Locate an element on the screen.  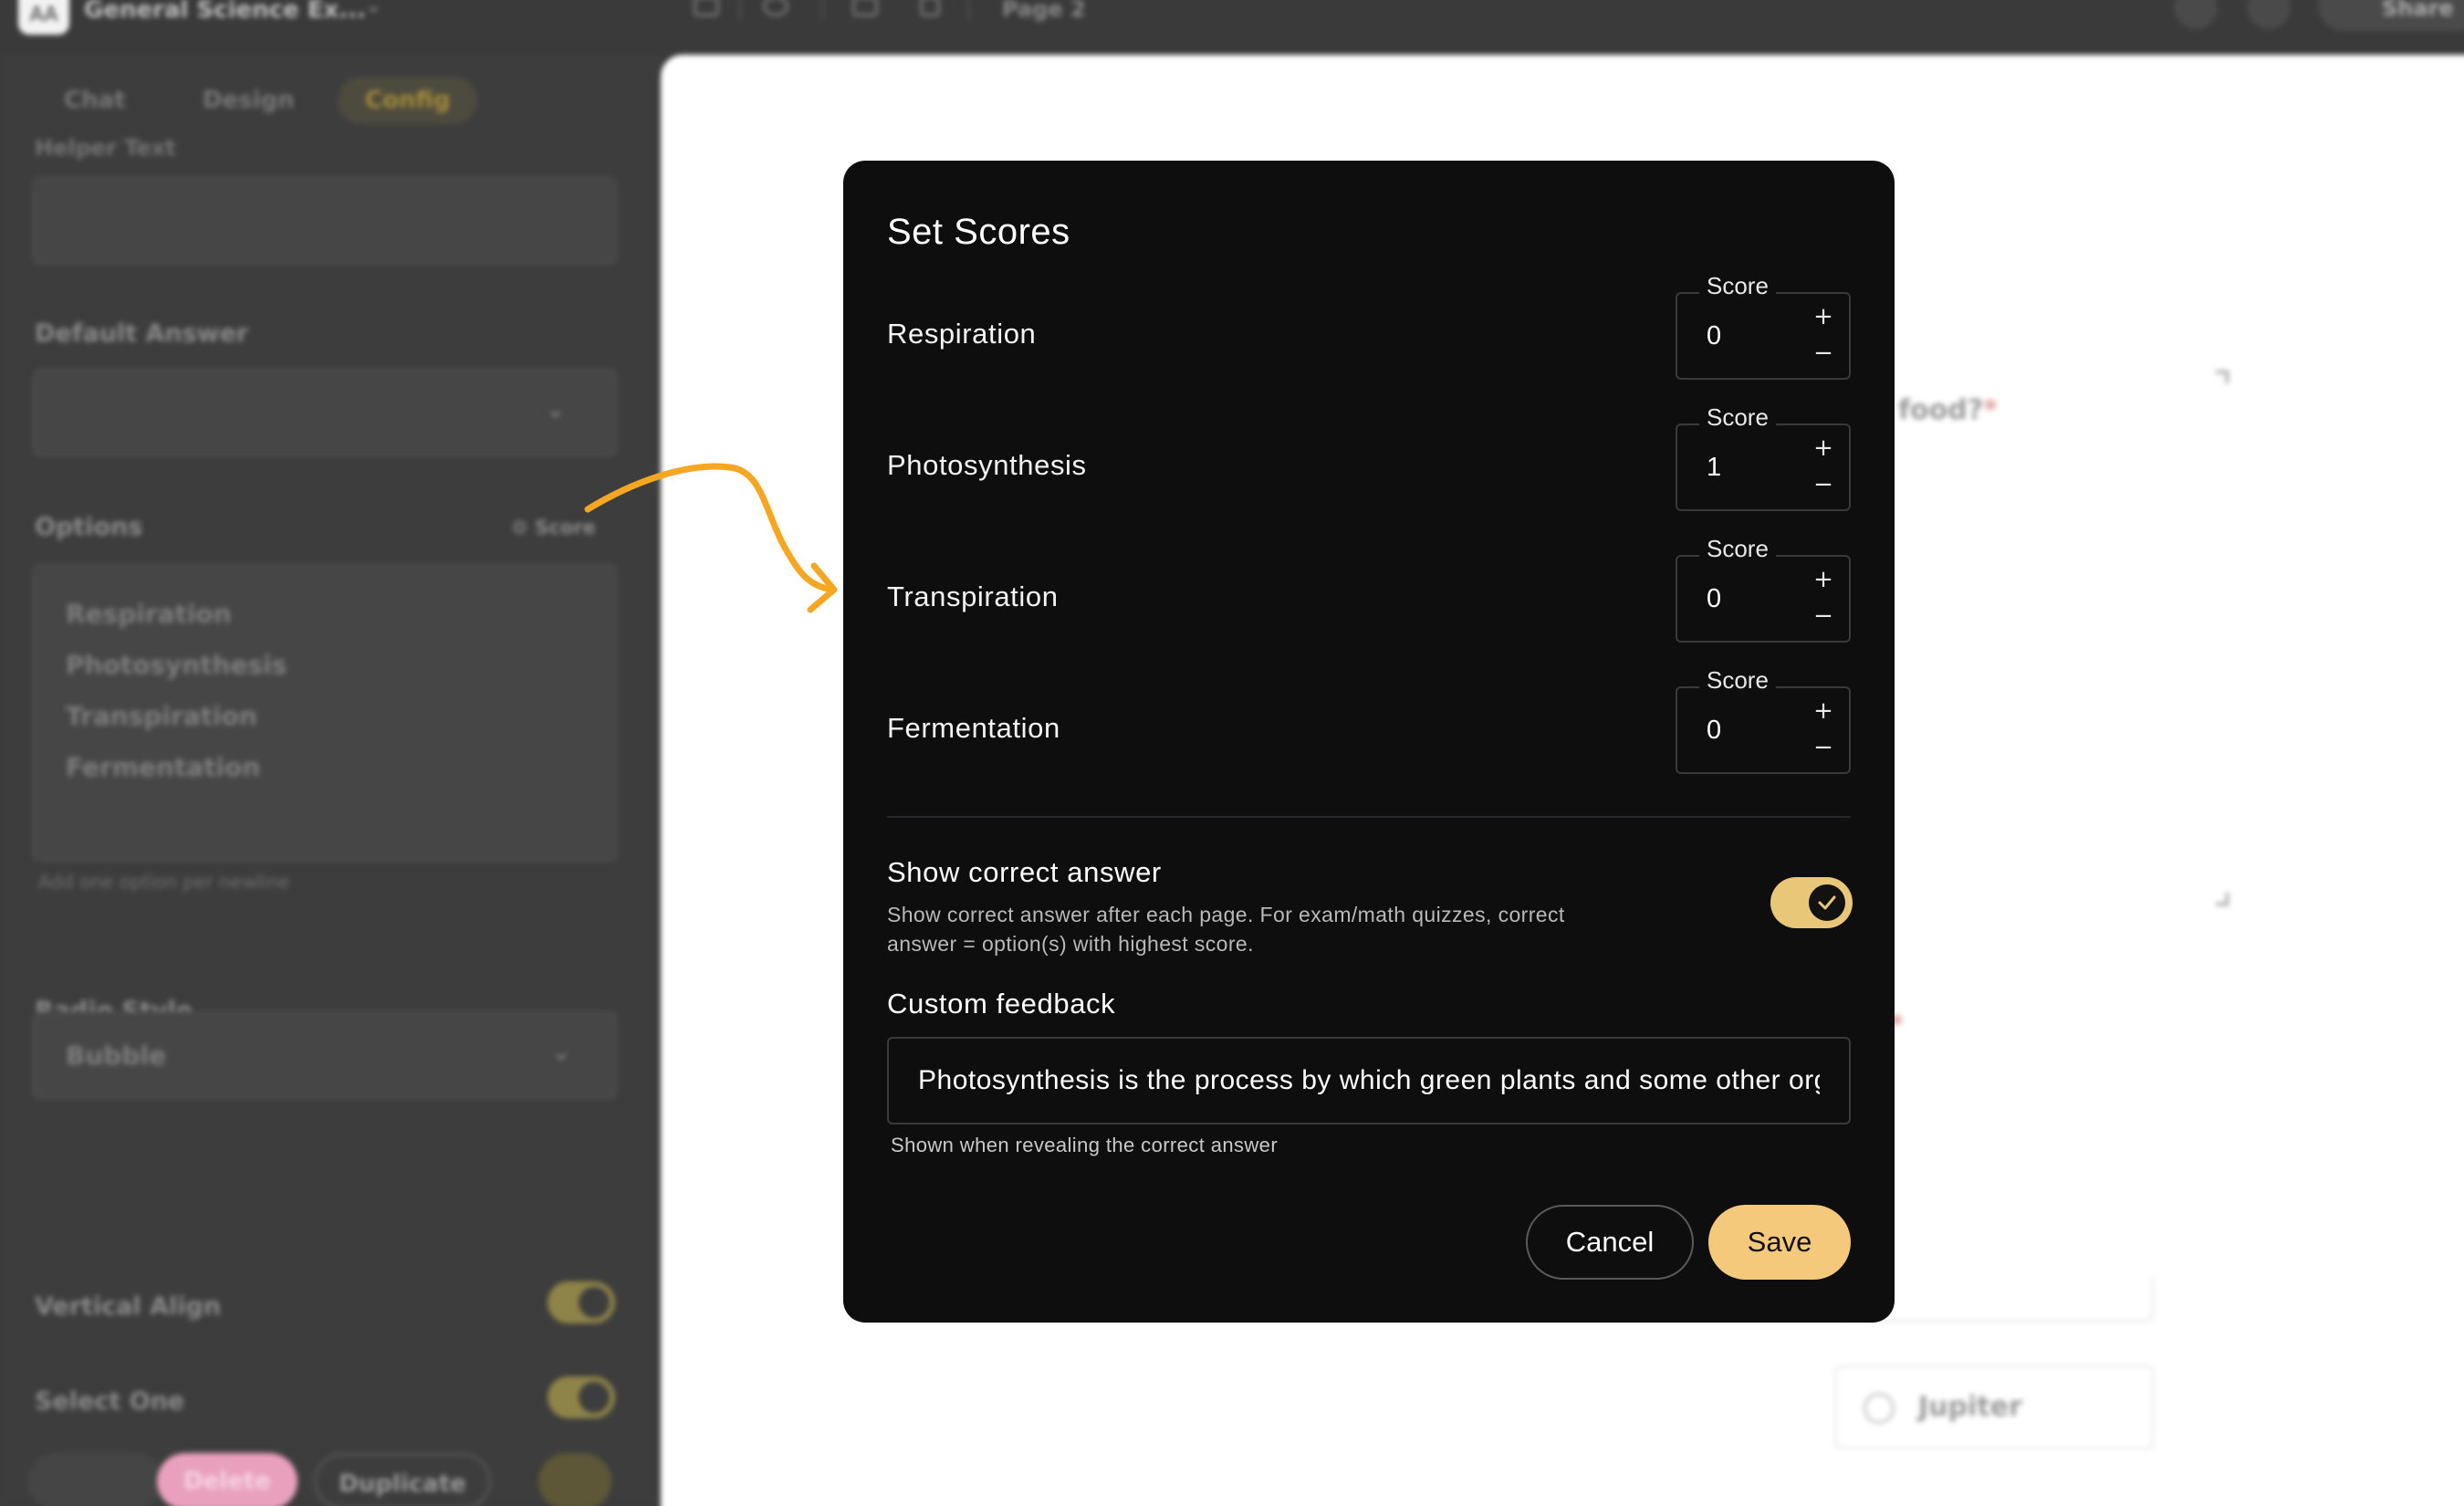
radio-style-value: Bubble is located at coordinates (116, 1056).